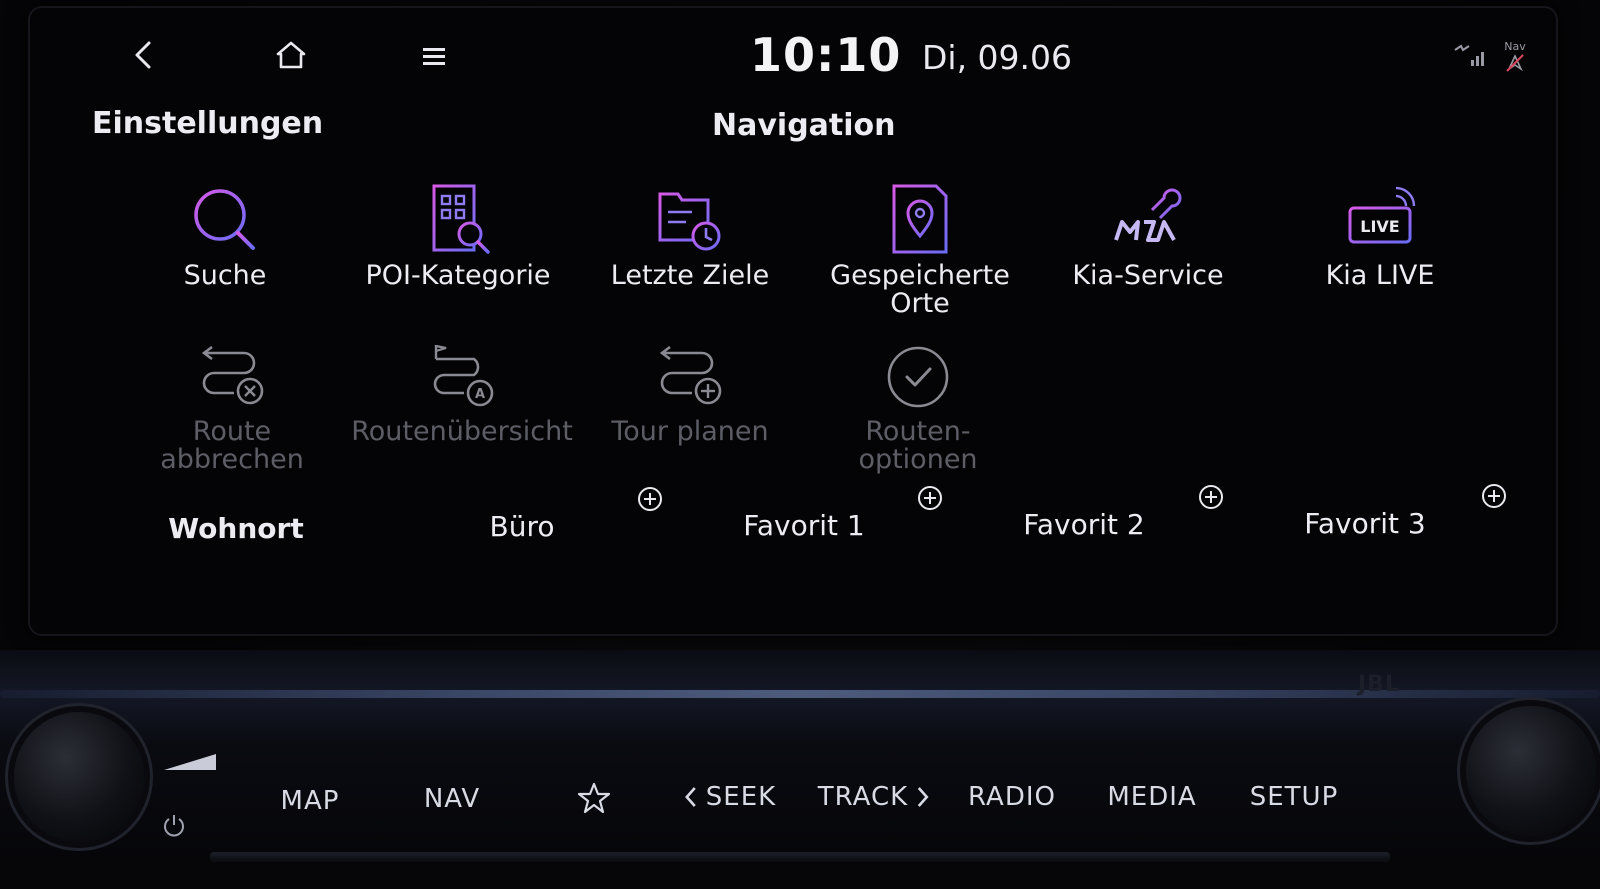 The image size is (1600, 889). I want to click on media-button-label: MEDIA, so click(1152, 797).